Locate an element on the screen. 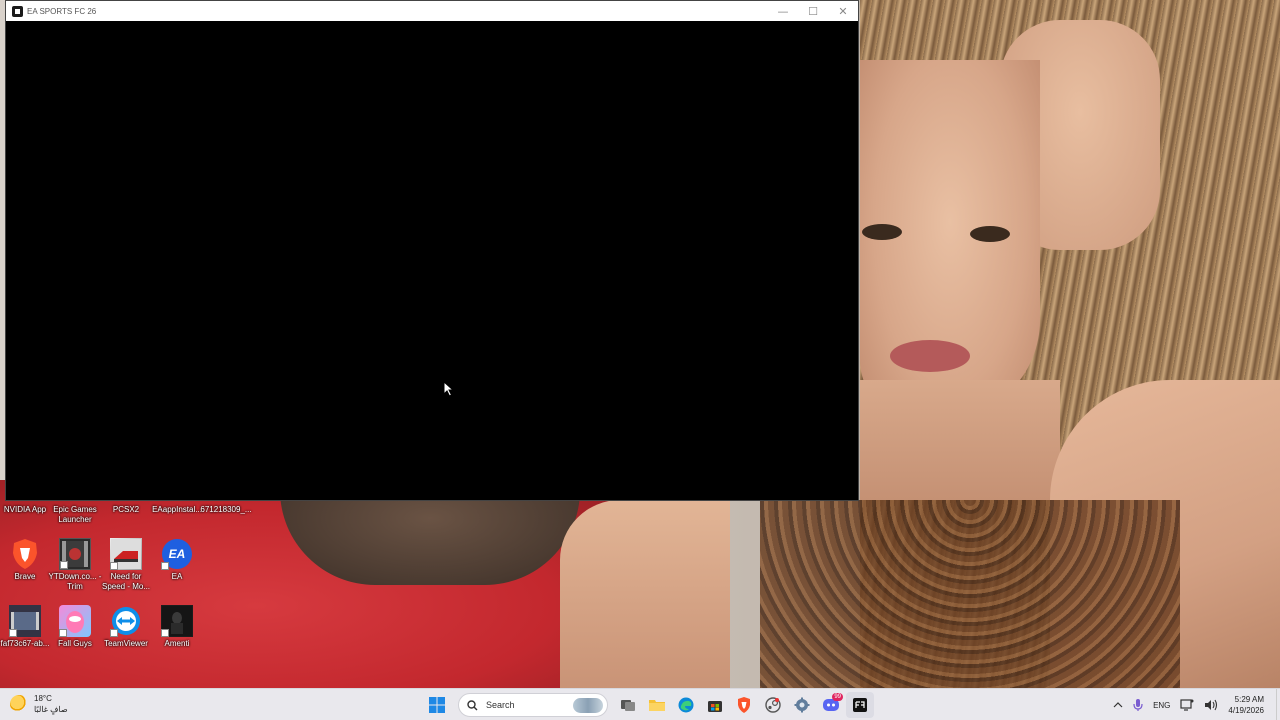  need-for-speed-icon is located at coordinates (126, 554).